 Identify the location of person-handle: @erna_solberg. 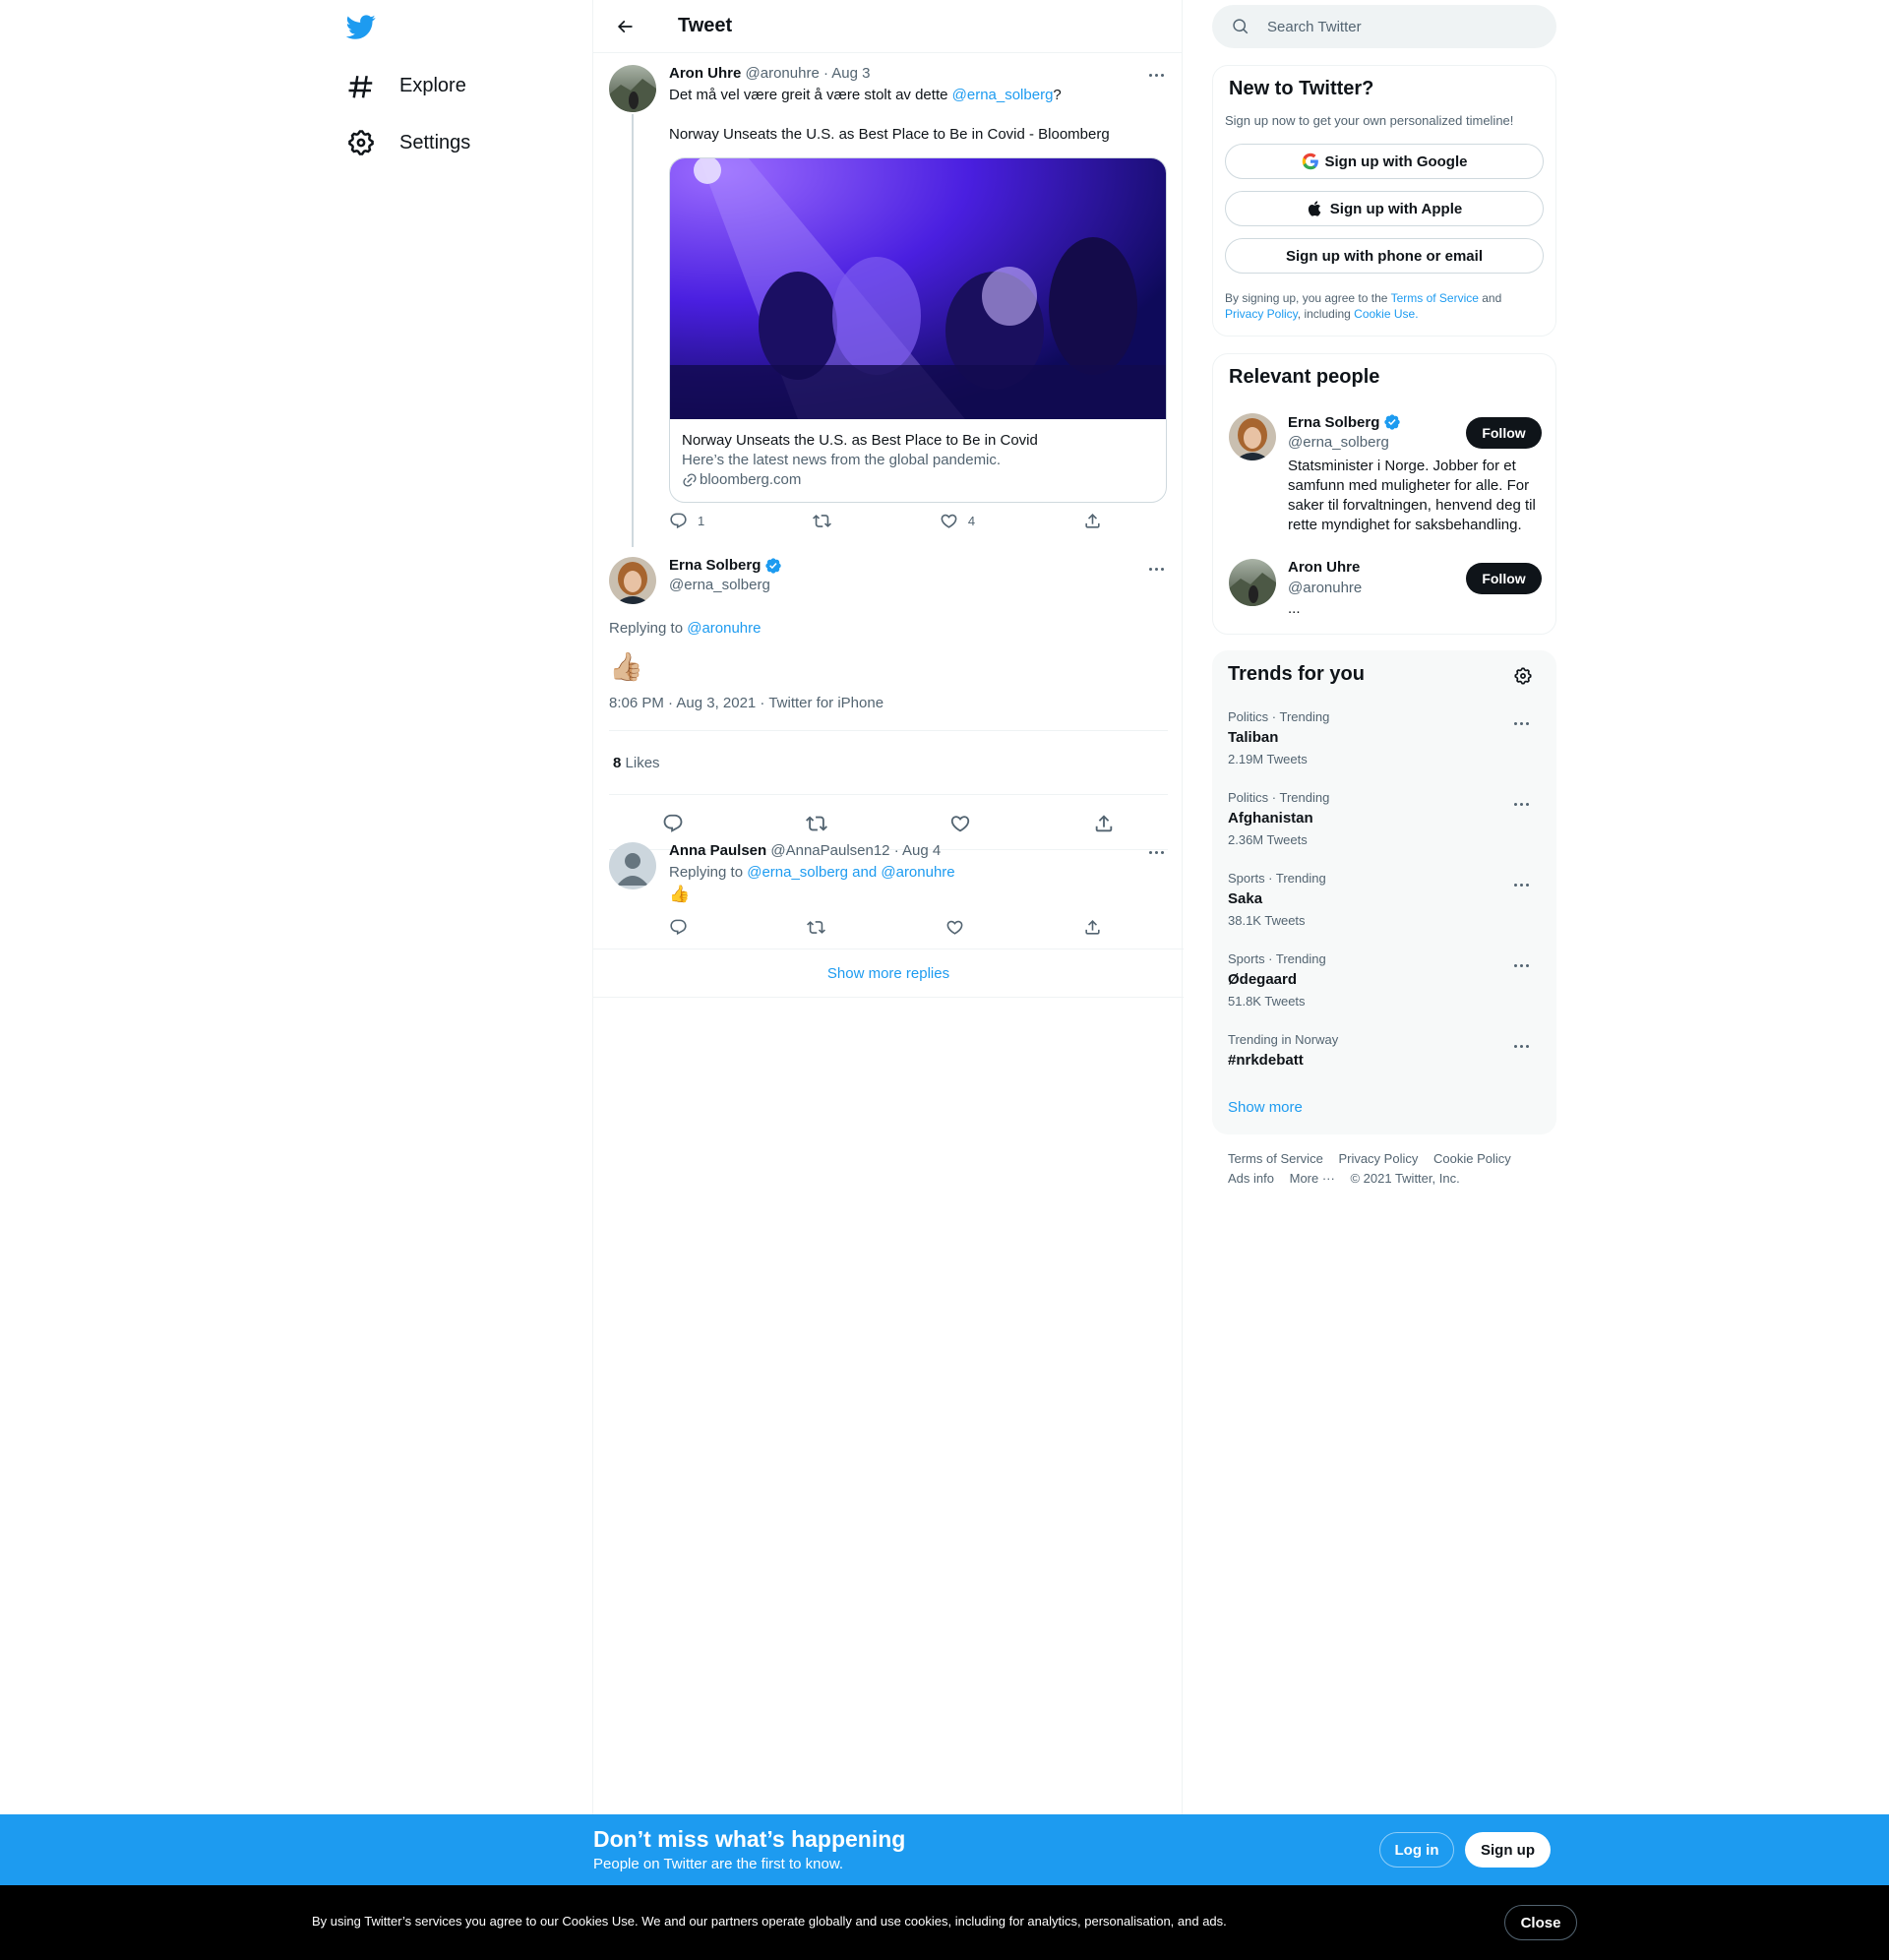
(1339, 442).